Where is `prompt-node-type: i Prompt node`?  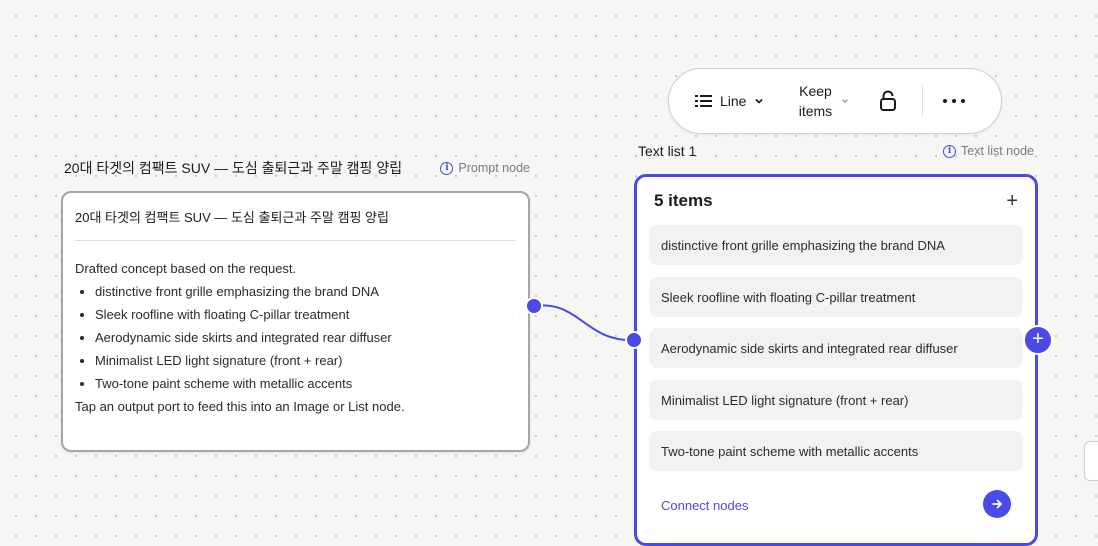
prompt-node-type: i Prompt node is located at coordinates (485, 168).